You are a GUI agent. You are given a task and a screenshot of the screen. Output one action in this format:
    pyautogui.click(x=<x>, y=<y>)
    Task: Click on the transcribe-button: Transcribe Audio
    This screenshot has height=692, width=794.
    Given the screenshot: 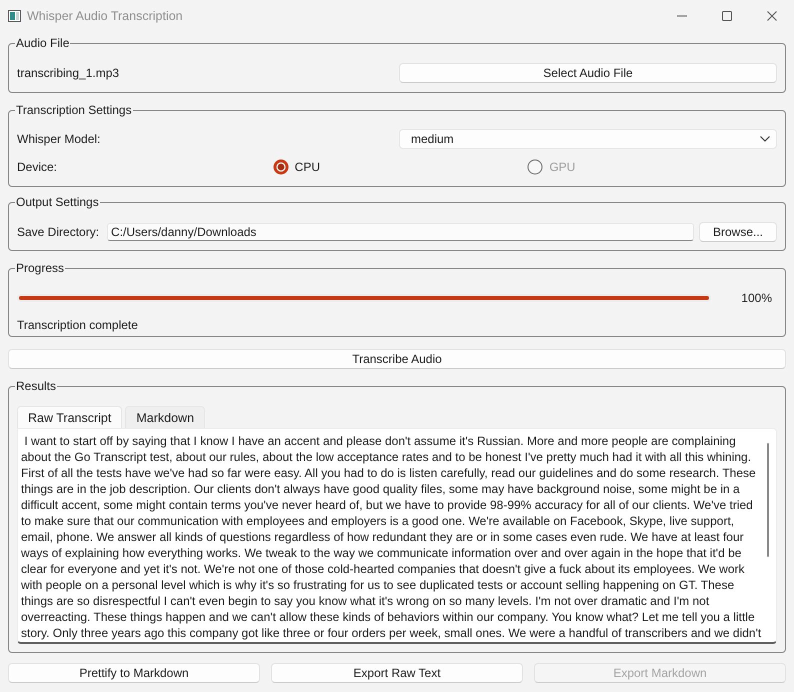 What is the action you would take?
    pyautogui.click(x=397, y=359)
    